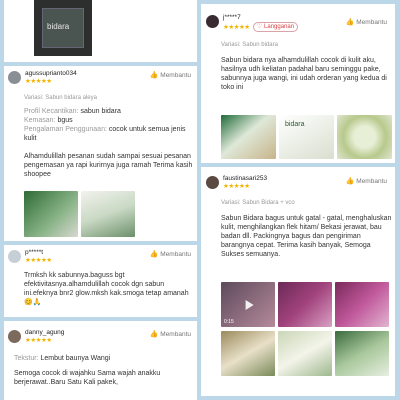 The height and width of the screenshot is (400, 400). Describe the element at coordinates (245, 179) in the screenshot. I see `username: faustinasari253` at that location.